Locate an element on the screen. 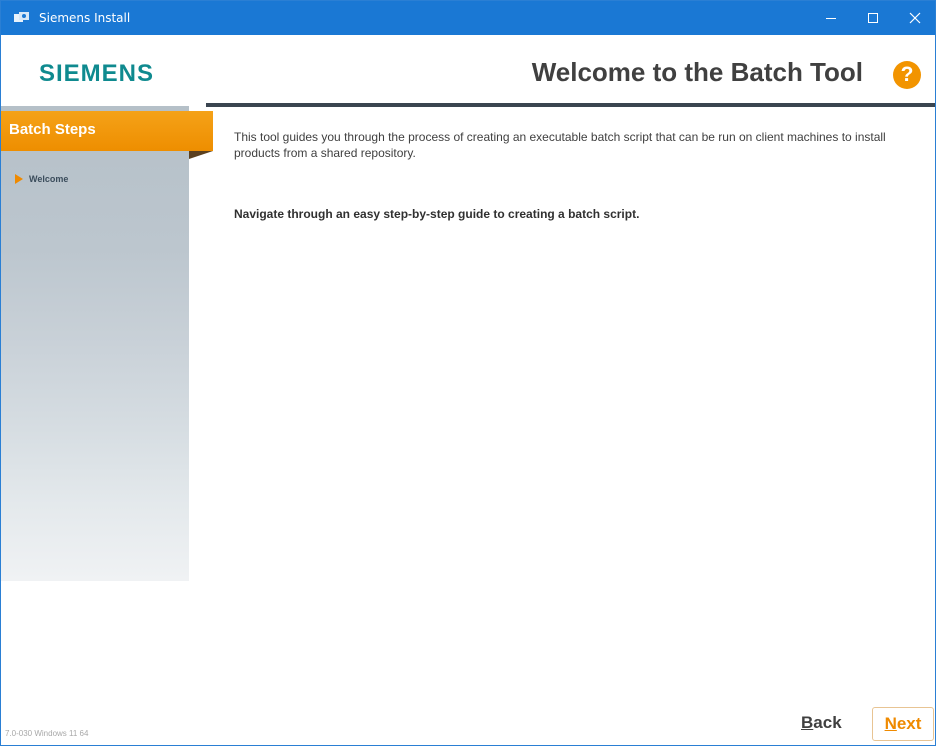  close-button is located at coordinates (915, 18).